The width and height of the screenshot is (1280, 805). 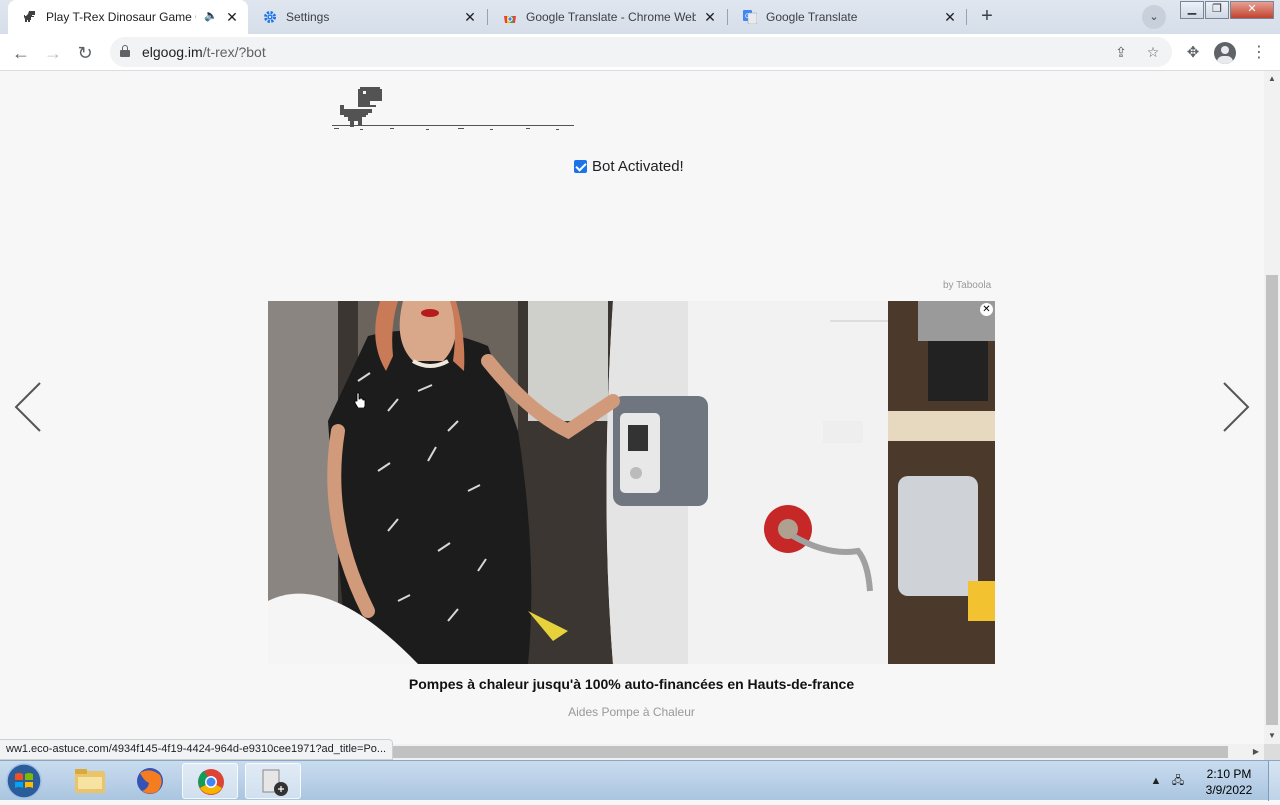 I want to click on network-icon: 🖧, so click(x=1178, y=781).